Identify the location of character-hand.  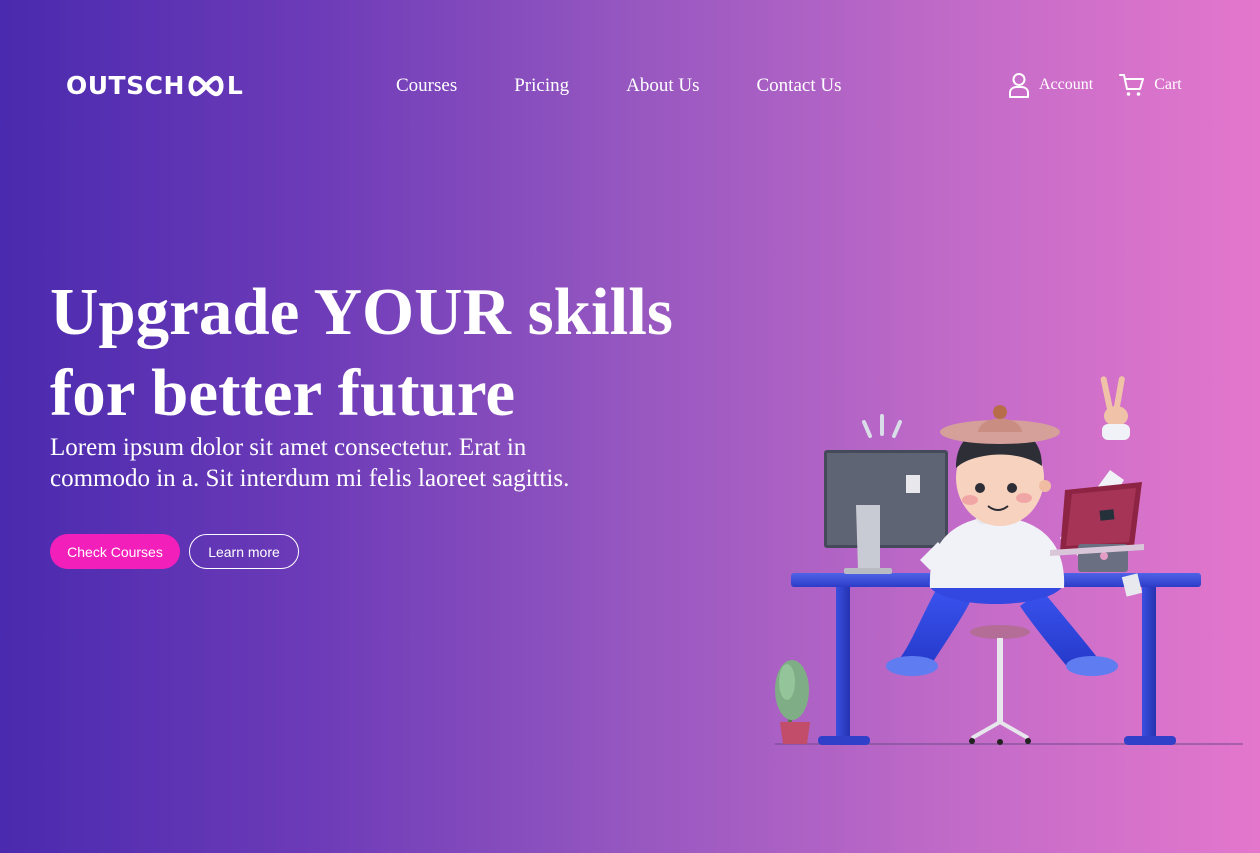
(1114, 401).